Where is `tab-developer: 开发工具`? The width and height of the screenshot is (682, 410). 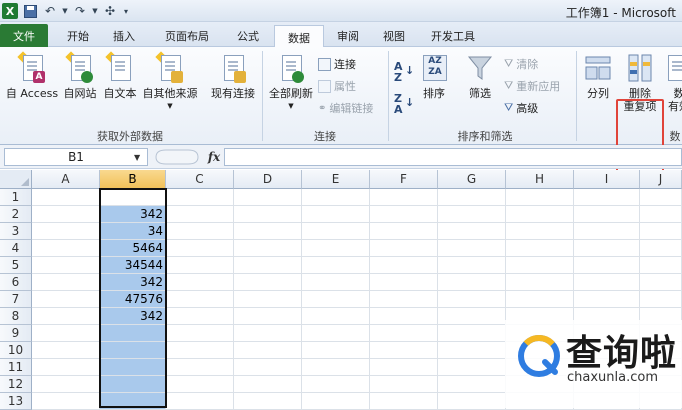
tab-developer: 开发工具 is located at coordinates (453, 36).